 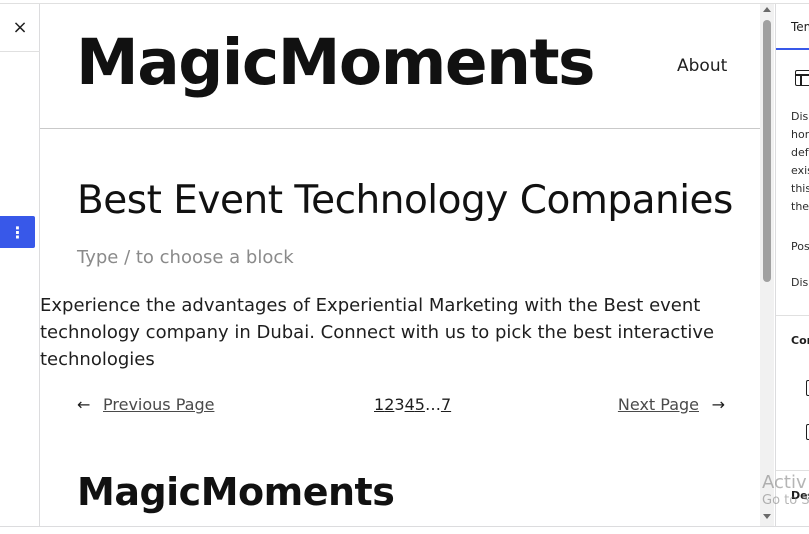 I want to click on page-number-1: 1, so click(x=379, y=404).